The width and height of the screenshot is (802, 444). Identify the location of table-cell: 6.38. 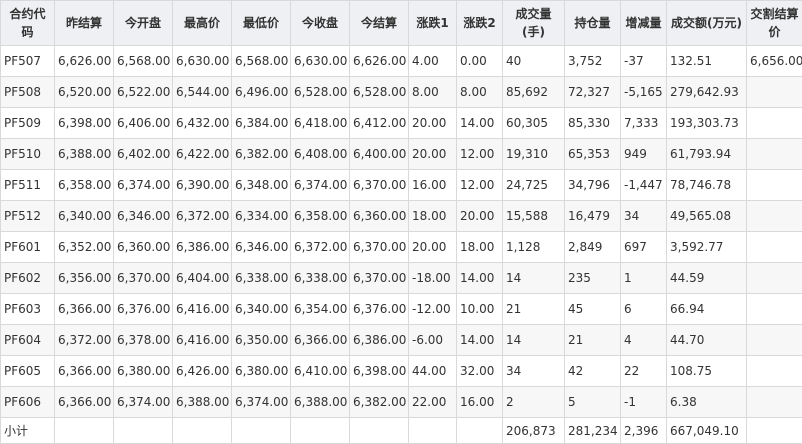
(706, 402).